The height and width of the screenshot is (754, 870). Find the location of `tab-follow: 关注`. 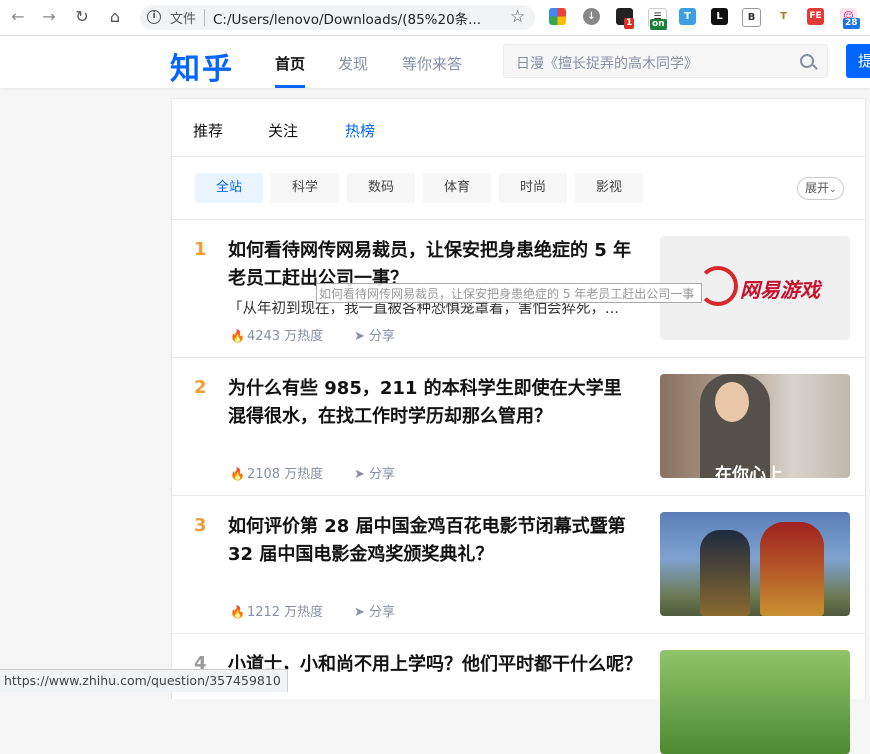

tab-follow: 关注 is located at coordinates (283, 130).